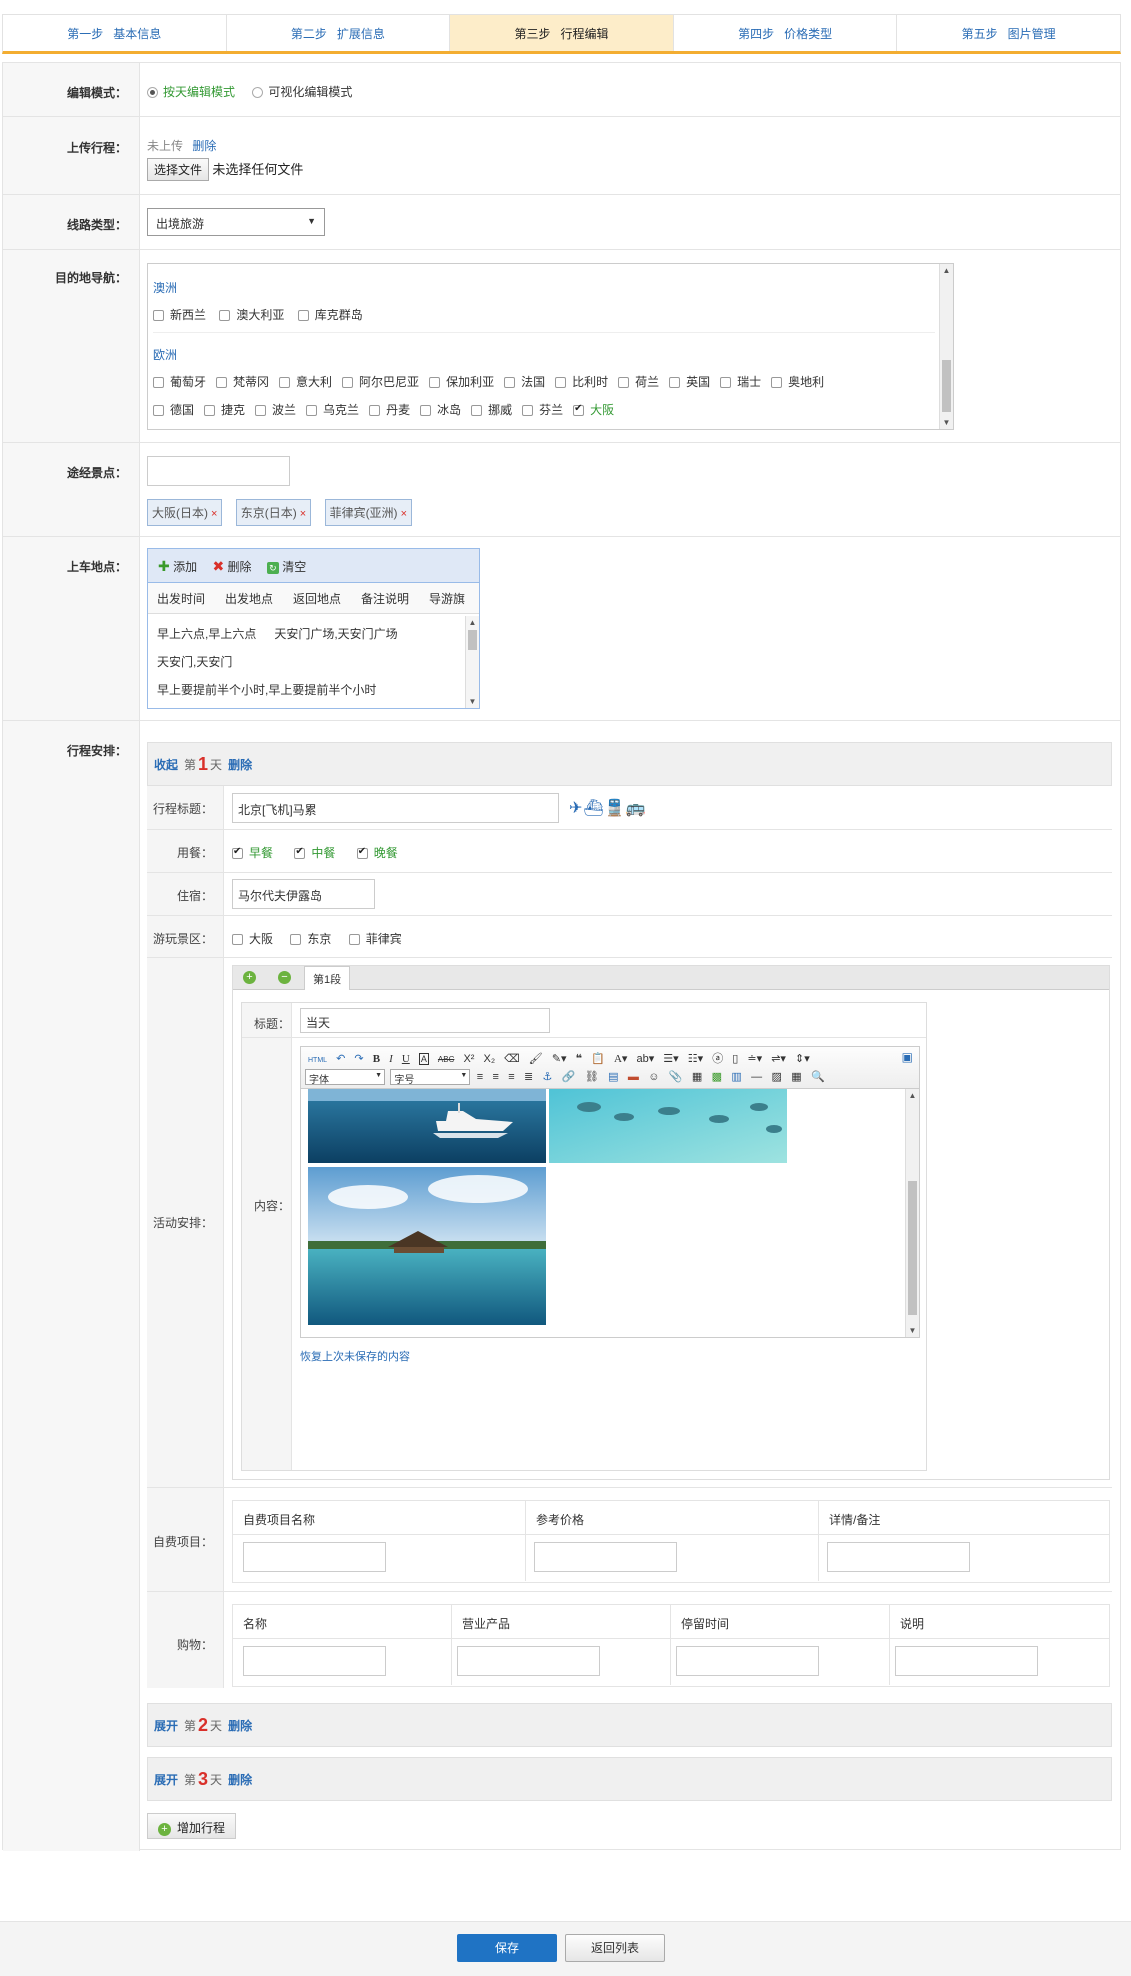 This screenshot has height=1976, width=1131. What do you see at coordinates (355, 1356) in the screenshot?
I see `restore-draft-link: 恢复上次未保存的内容` at bounding box center [355, 1356].